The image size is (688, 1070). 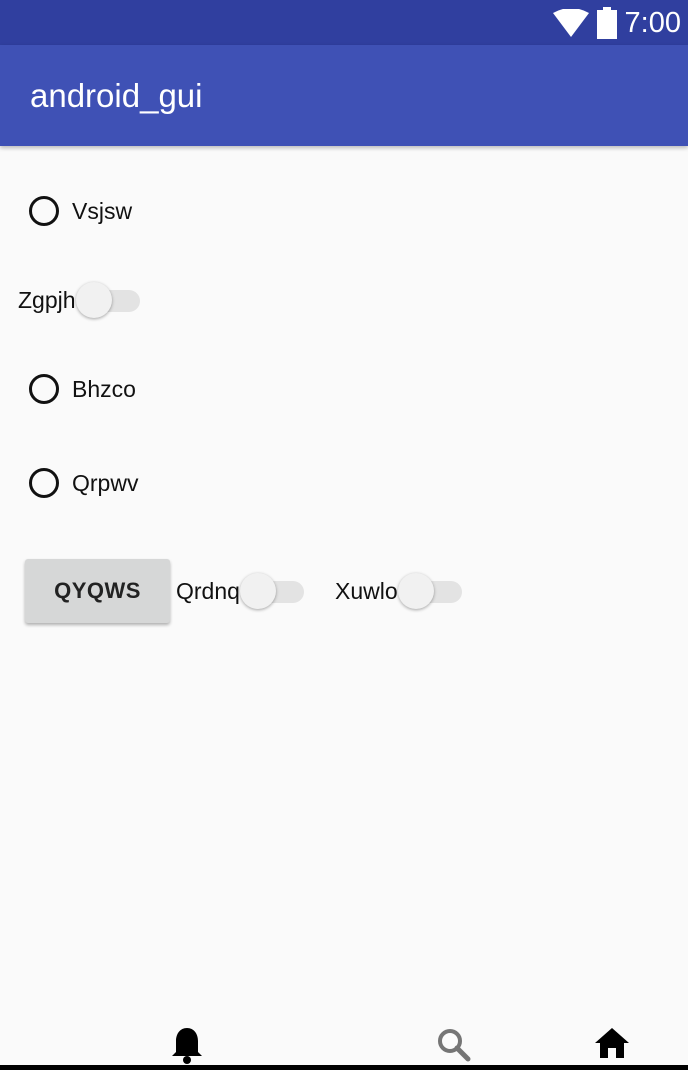 I want to click on switch-label: Qrdnq, so click(x=208, y=590).